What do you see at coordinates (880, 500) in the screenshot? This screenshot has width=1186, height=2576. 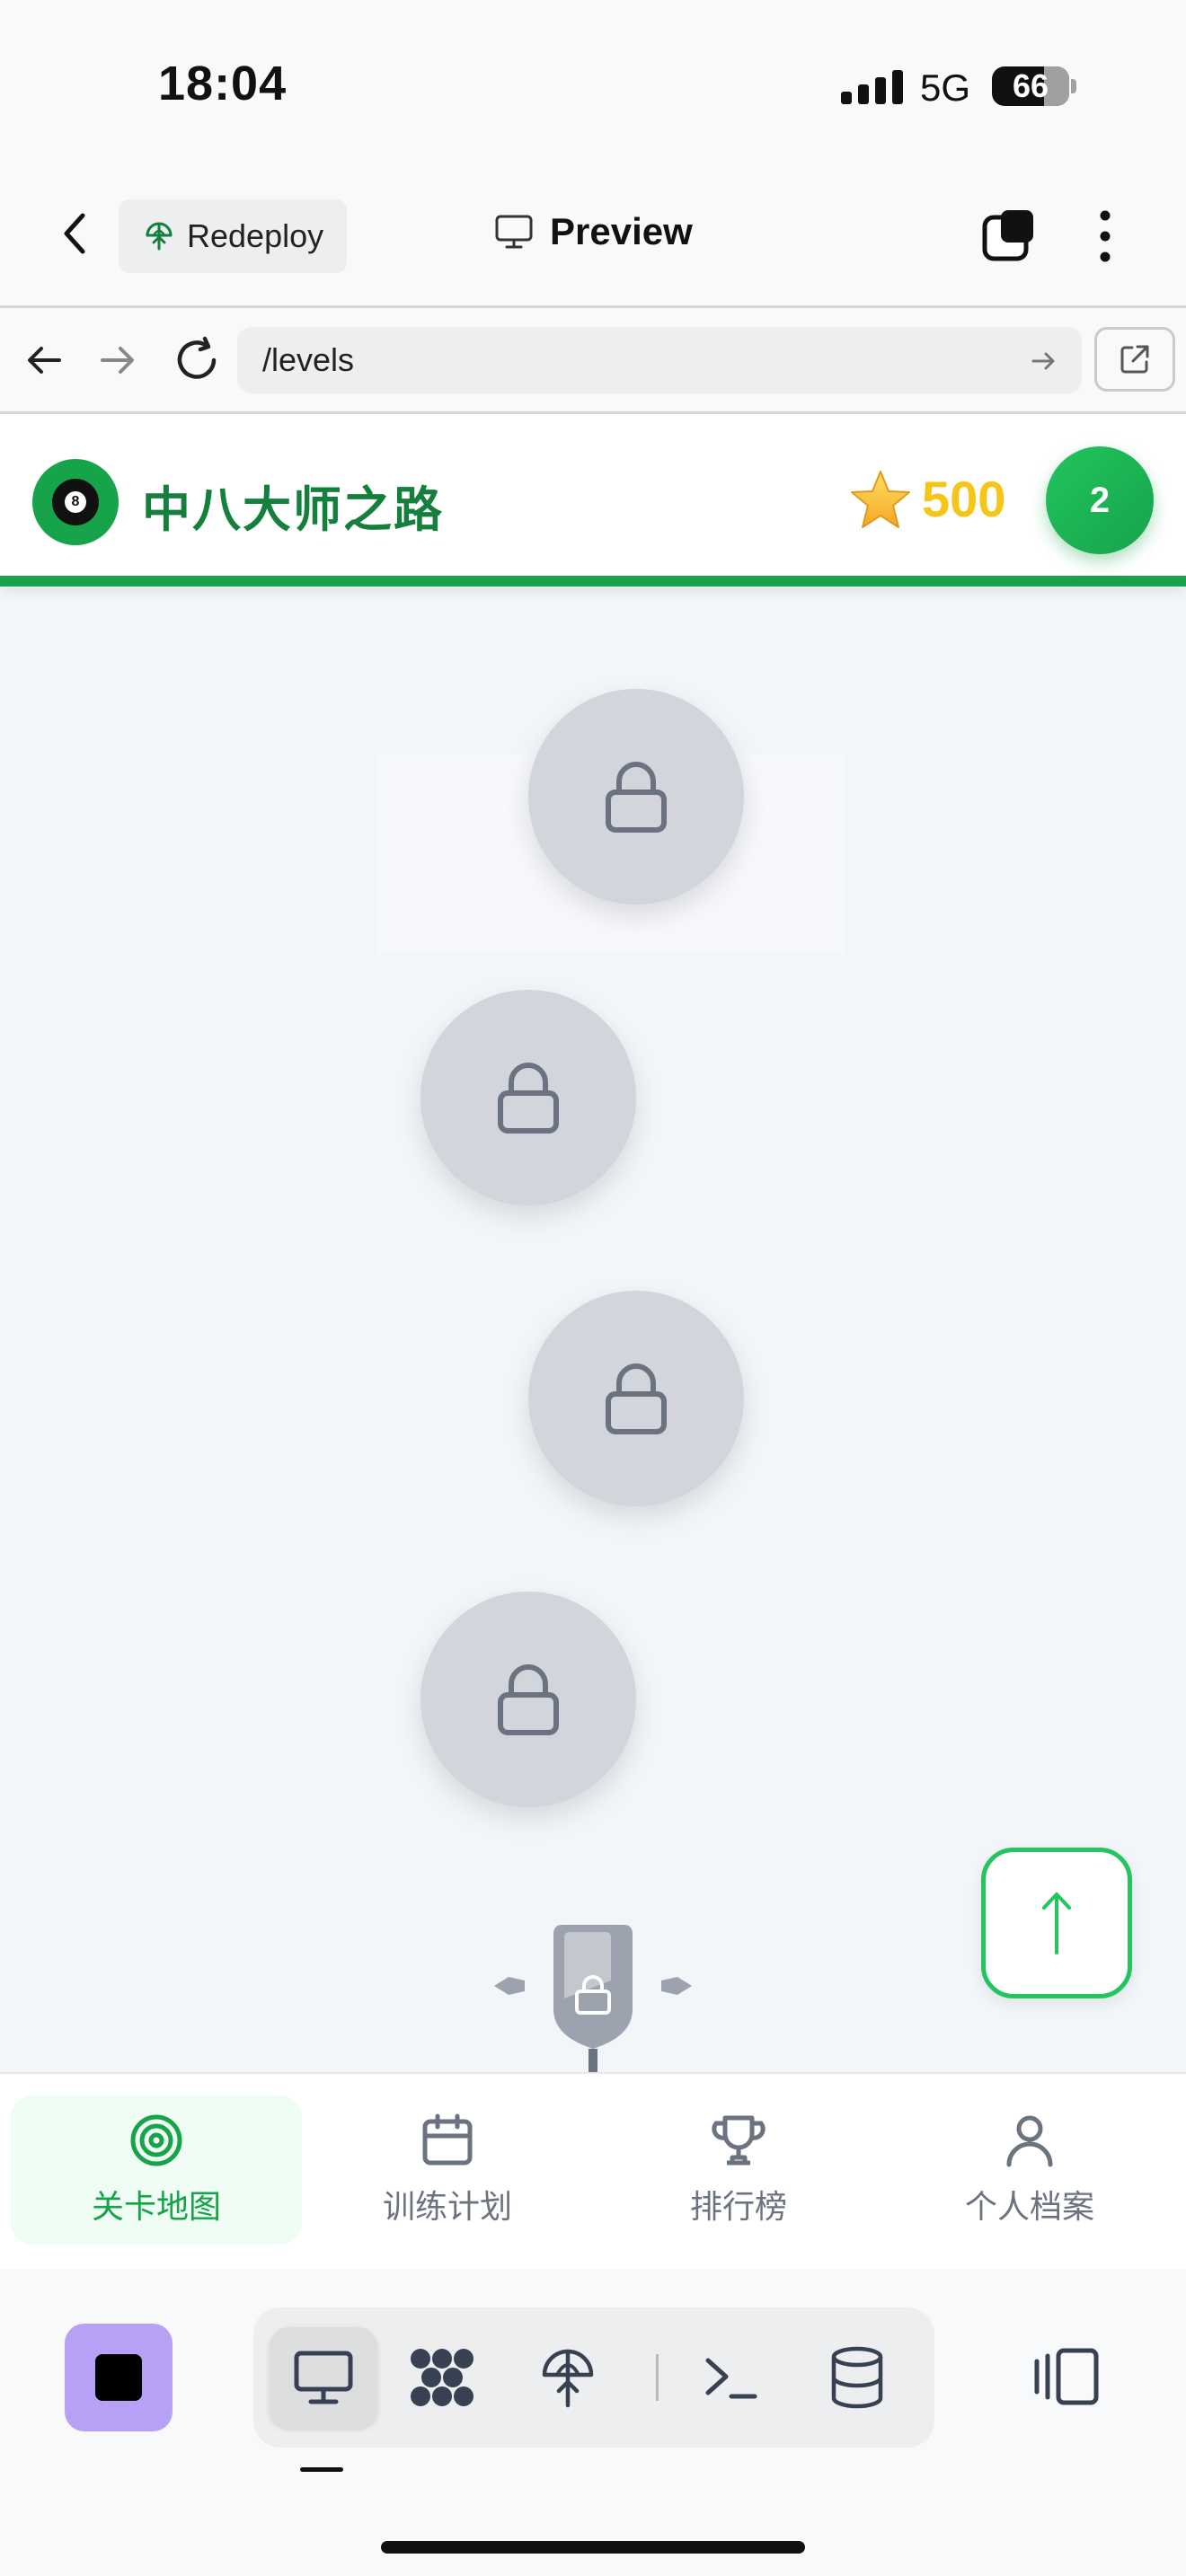 I see `star-icon` at bounding box center [880, 500].